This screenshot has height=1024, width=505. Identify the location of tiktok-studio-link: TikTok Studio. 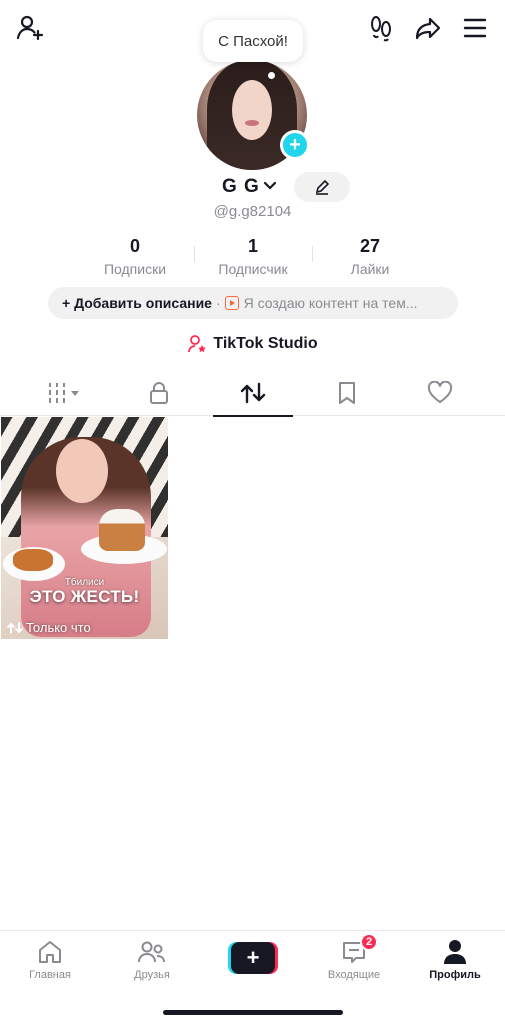
(252, 344).